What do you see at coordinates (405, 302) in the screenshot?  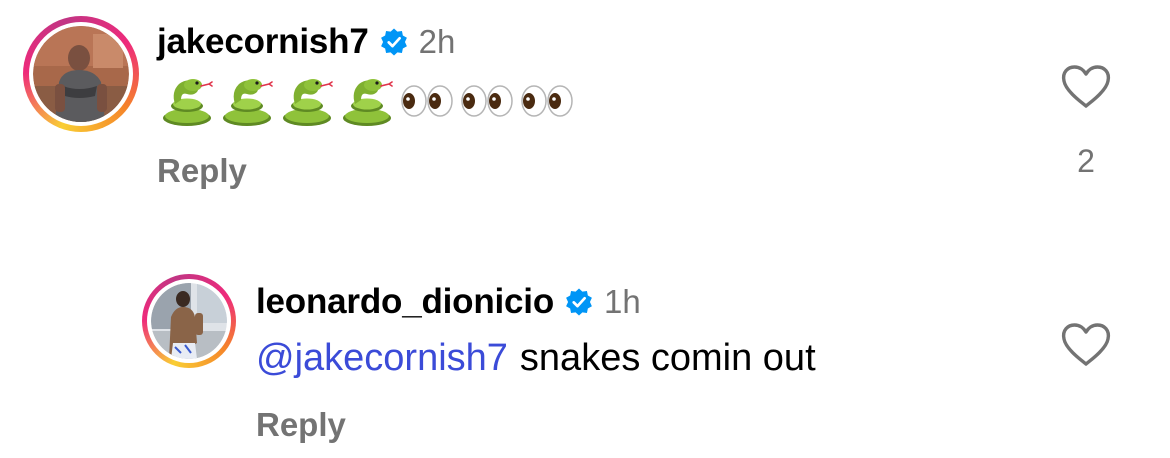 I see `comment-username: leonardo_dionicio` at bounding box center [405, 302].